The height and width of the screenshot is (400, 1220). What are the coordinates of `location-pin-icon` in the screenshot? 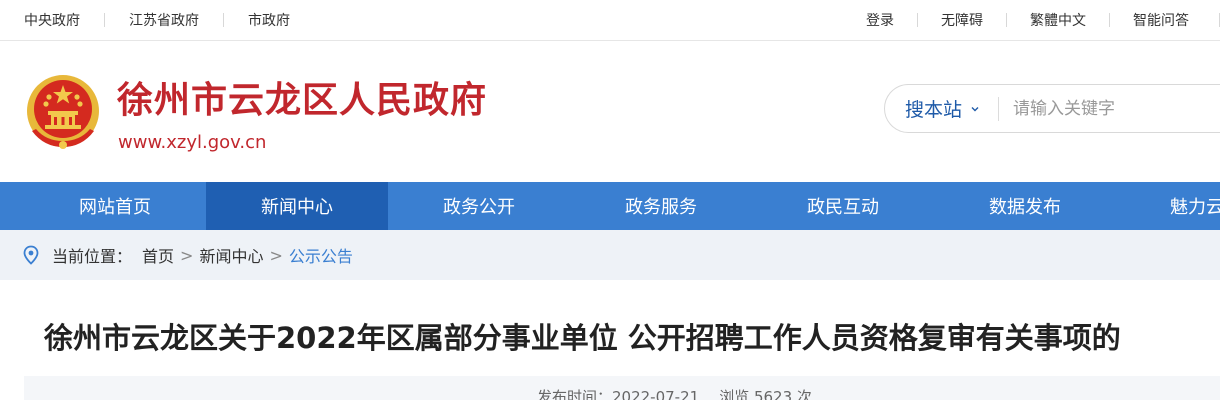 It's located at (31, 255).